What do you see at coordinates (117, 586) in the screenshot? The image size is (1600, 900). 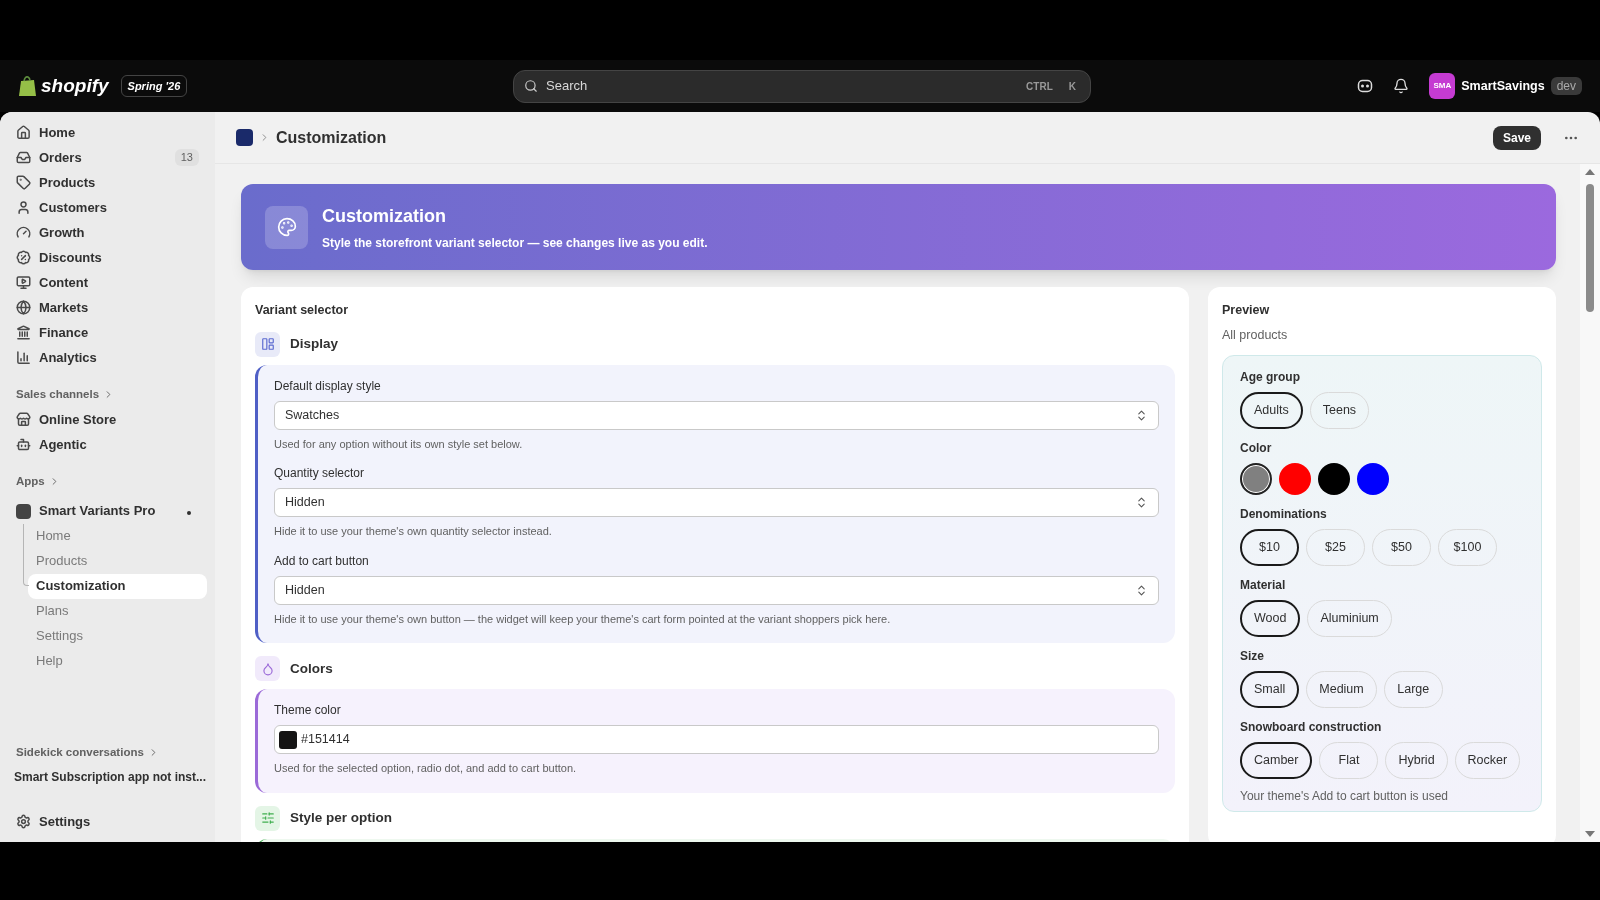 I see `nav-item: Customization` at bounding box center [117, 586].